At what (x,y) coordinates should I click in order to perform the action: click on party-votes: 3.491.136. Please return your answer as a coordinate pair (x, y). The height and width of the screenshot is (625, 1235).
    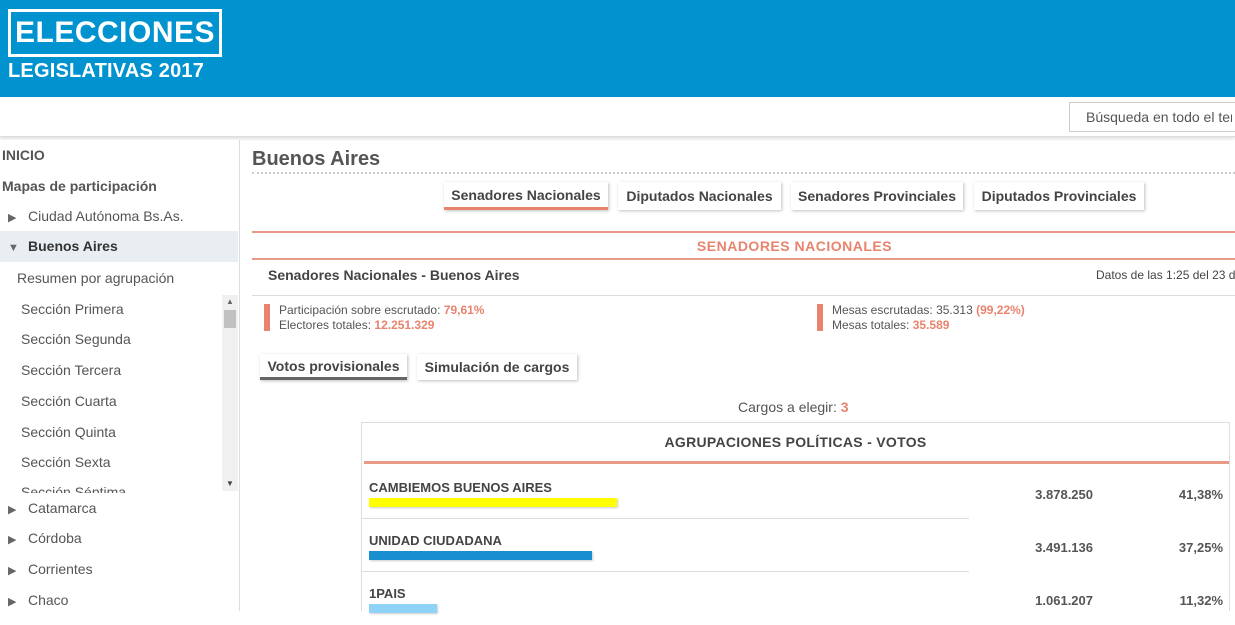
    Looking at the image, I should click on (1064, 547).